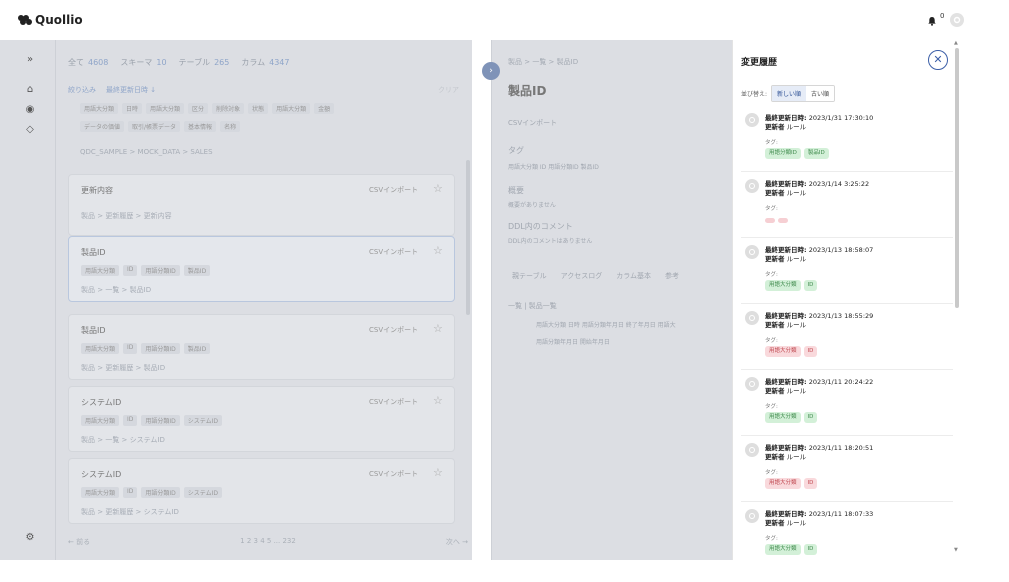 This screenshot has height=582, width=1009. I want to click on tab-access-log: アクセスログ, so click(582, 276).